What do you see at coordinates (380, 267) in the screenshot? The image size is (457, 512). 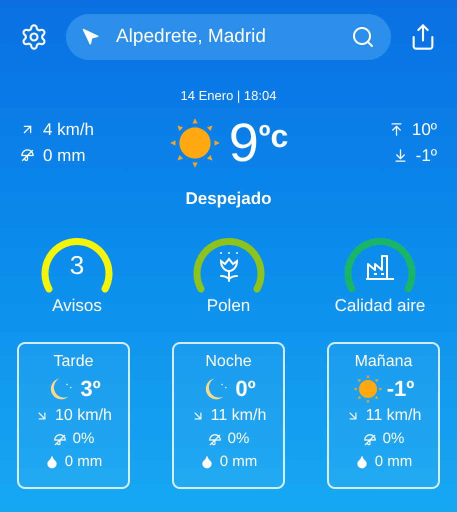 I see `factory-icon` at bounding box center [380, 267].